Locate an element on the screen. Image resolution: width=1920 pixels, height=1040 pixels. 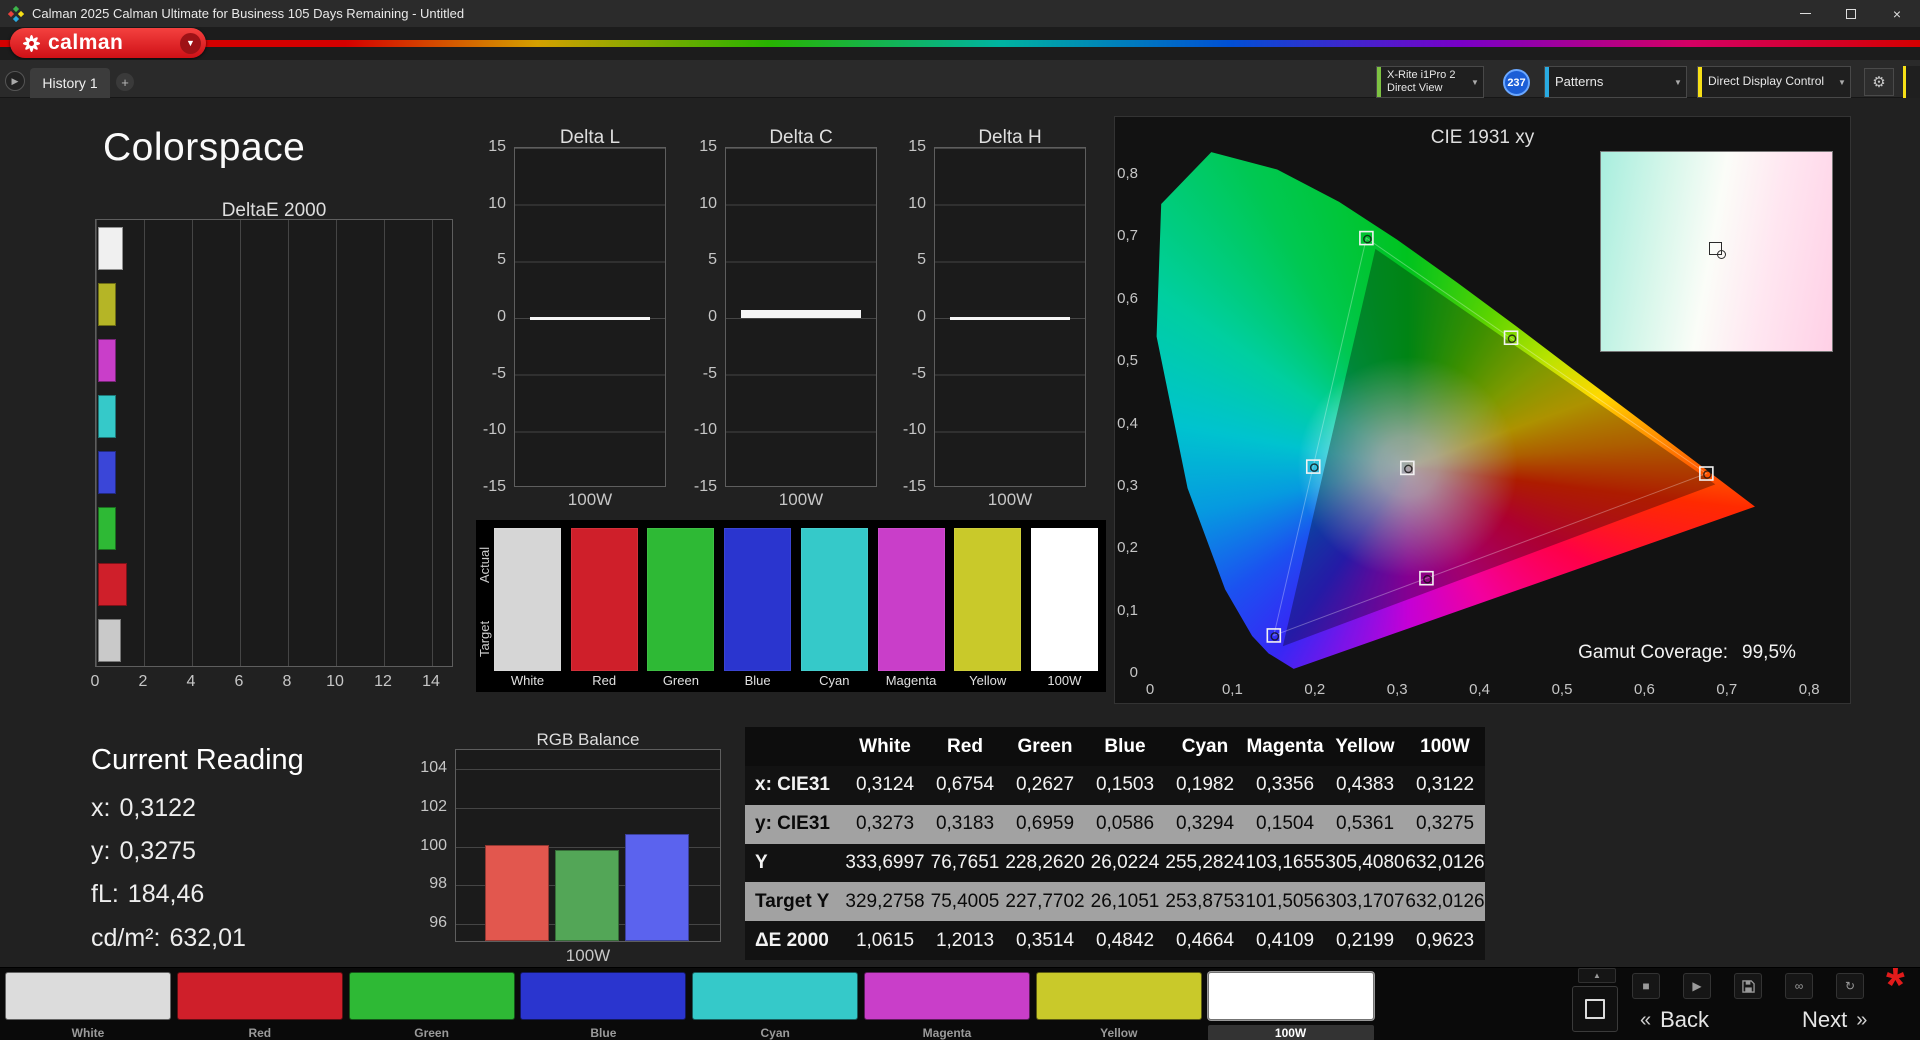
back-button: « Back is located at coordinates (1692, 1020).